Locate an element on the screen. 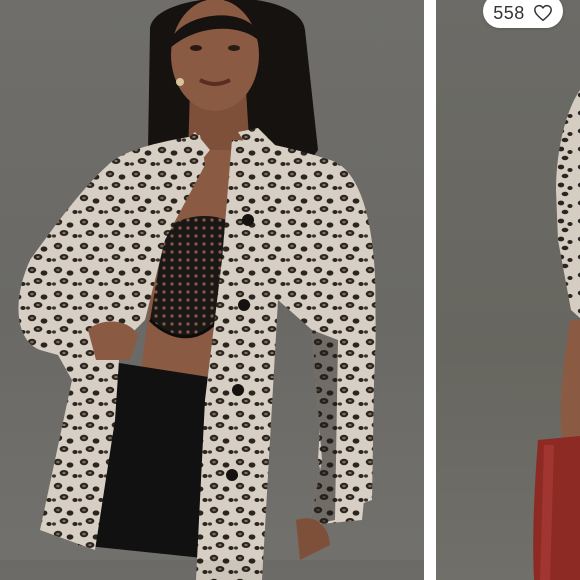  heart-outline-icon is located at coordinates (542, 13).